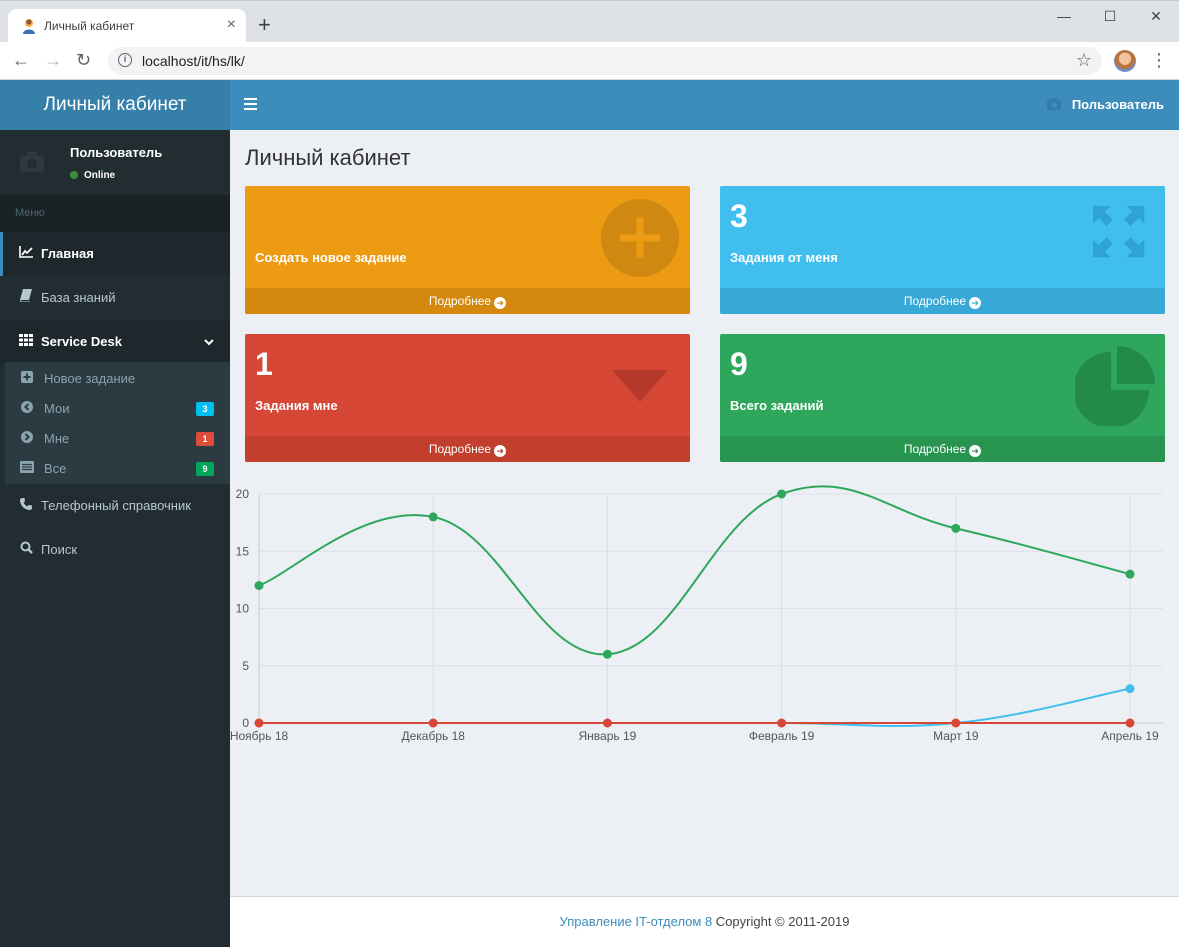  I want to click on new-tab-button: +, so click(264, 25).